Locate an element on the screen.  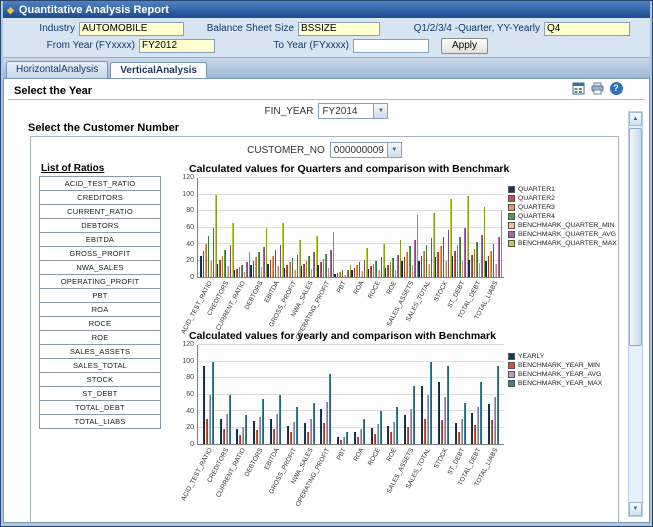
quarter-input is located at coordinates (587, 28).